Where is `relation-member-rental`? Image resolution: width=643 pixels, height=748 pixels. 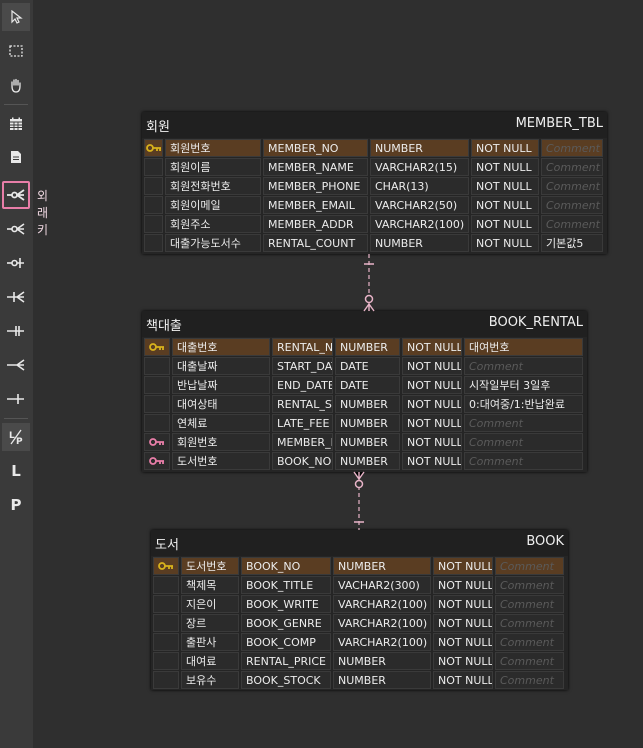
relation-member-rental is located at coordinates (369, 283).